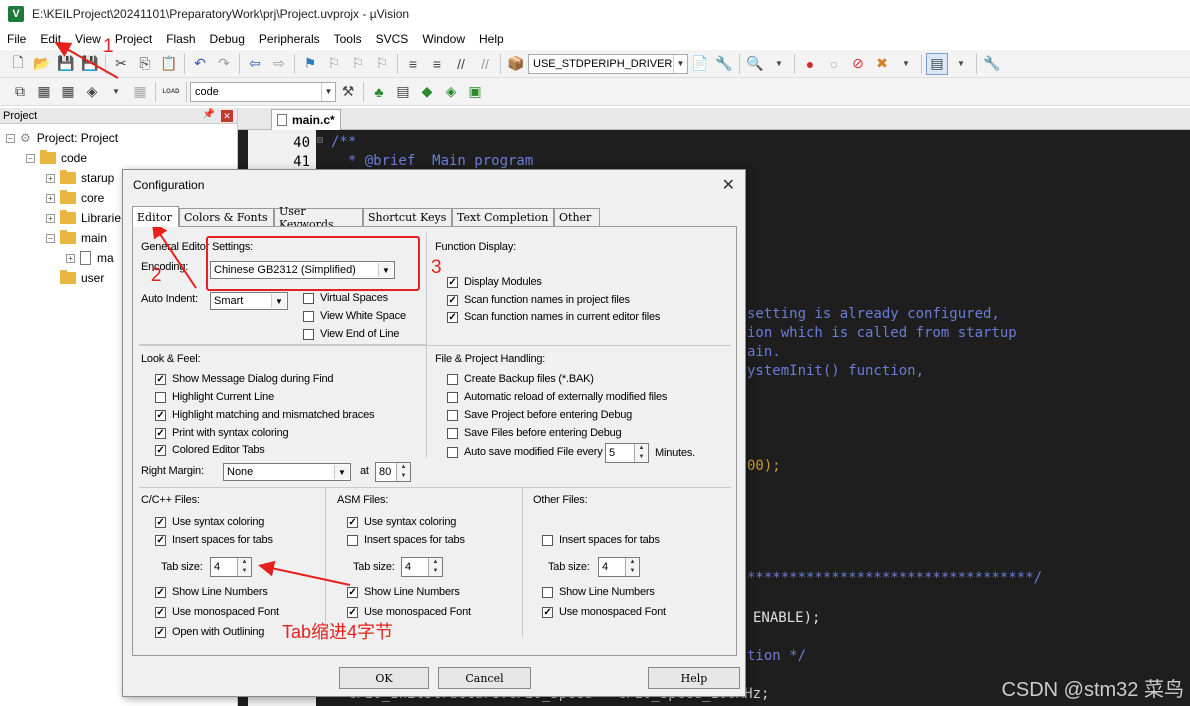  Describe the element at coordinates (1092, 690) in the screenshot. I see `watermark: CSDN @stm32 菜鸟` at that location.